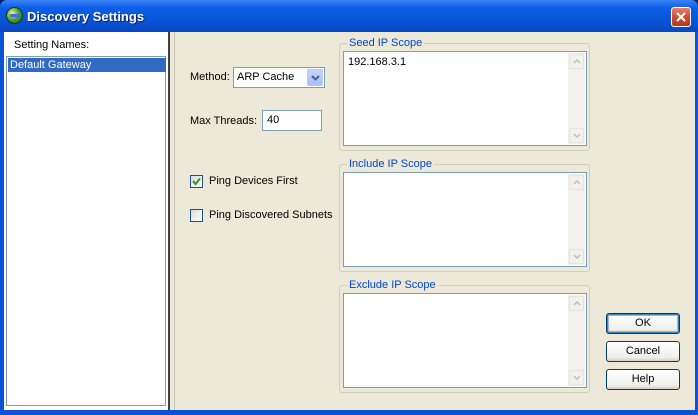 Image resolution: width=698 pixels, height=415 pixels. I want to click on window-bottom-border, so click(349, 412).